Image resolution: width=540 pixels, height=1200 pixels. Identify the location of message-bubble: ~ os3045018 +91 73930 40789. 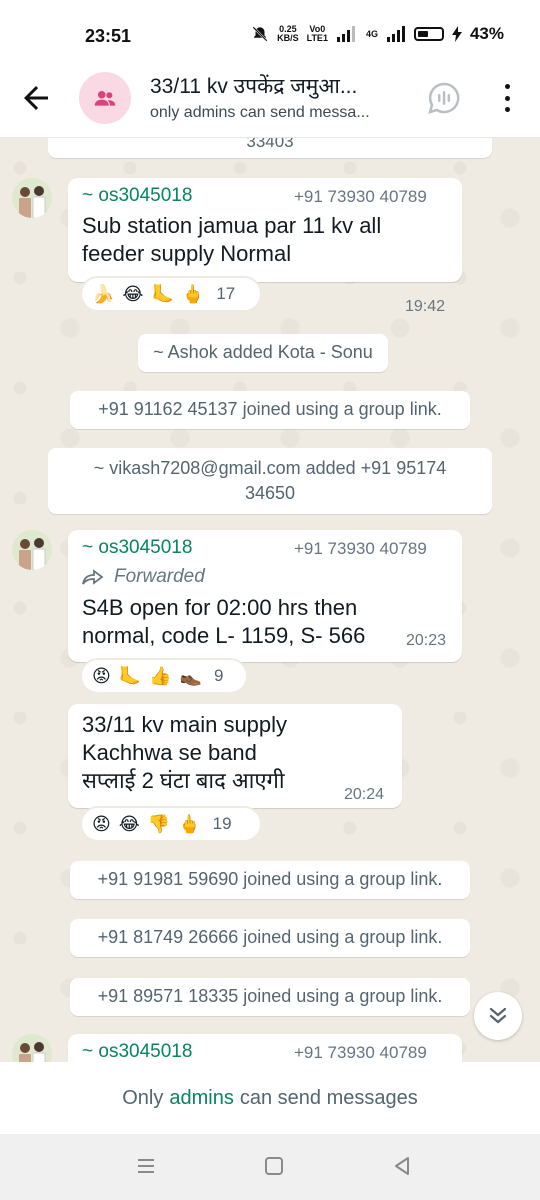
(265, 1048).